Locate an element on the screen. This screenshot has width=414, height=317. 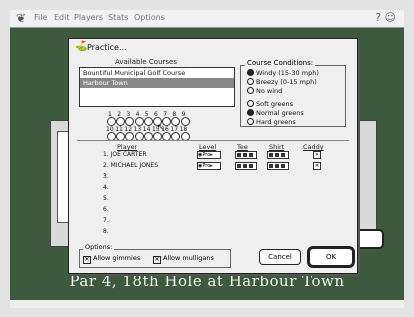
column-shirt: Shirt is located at coordinates (277, 147).